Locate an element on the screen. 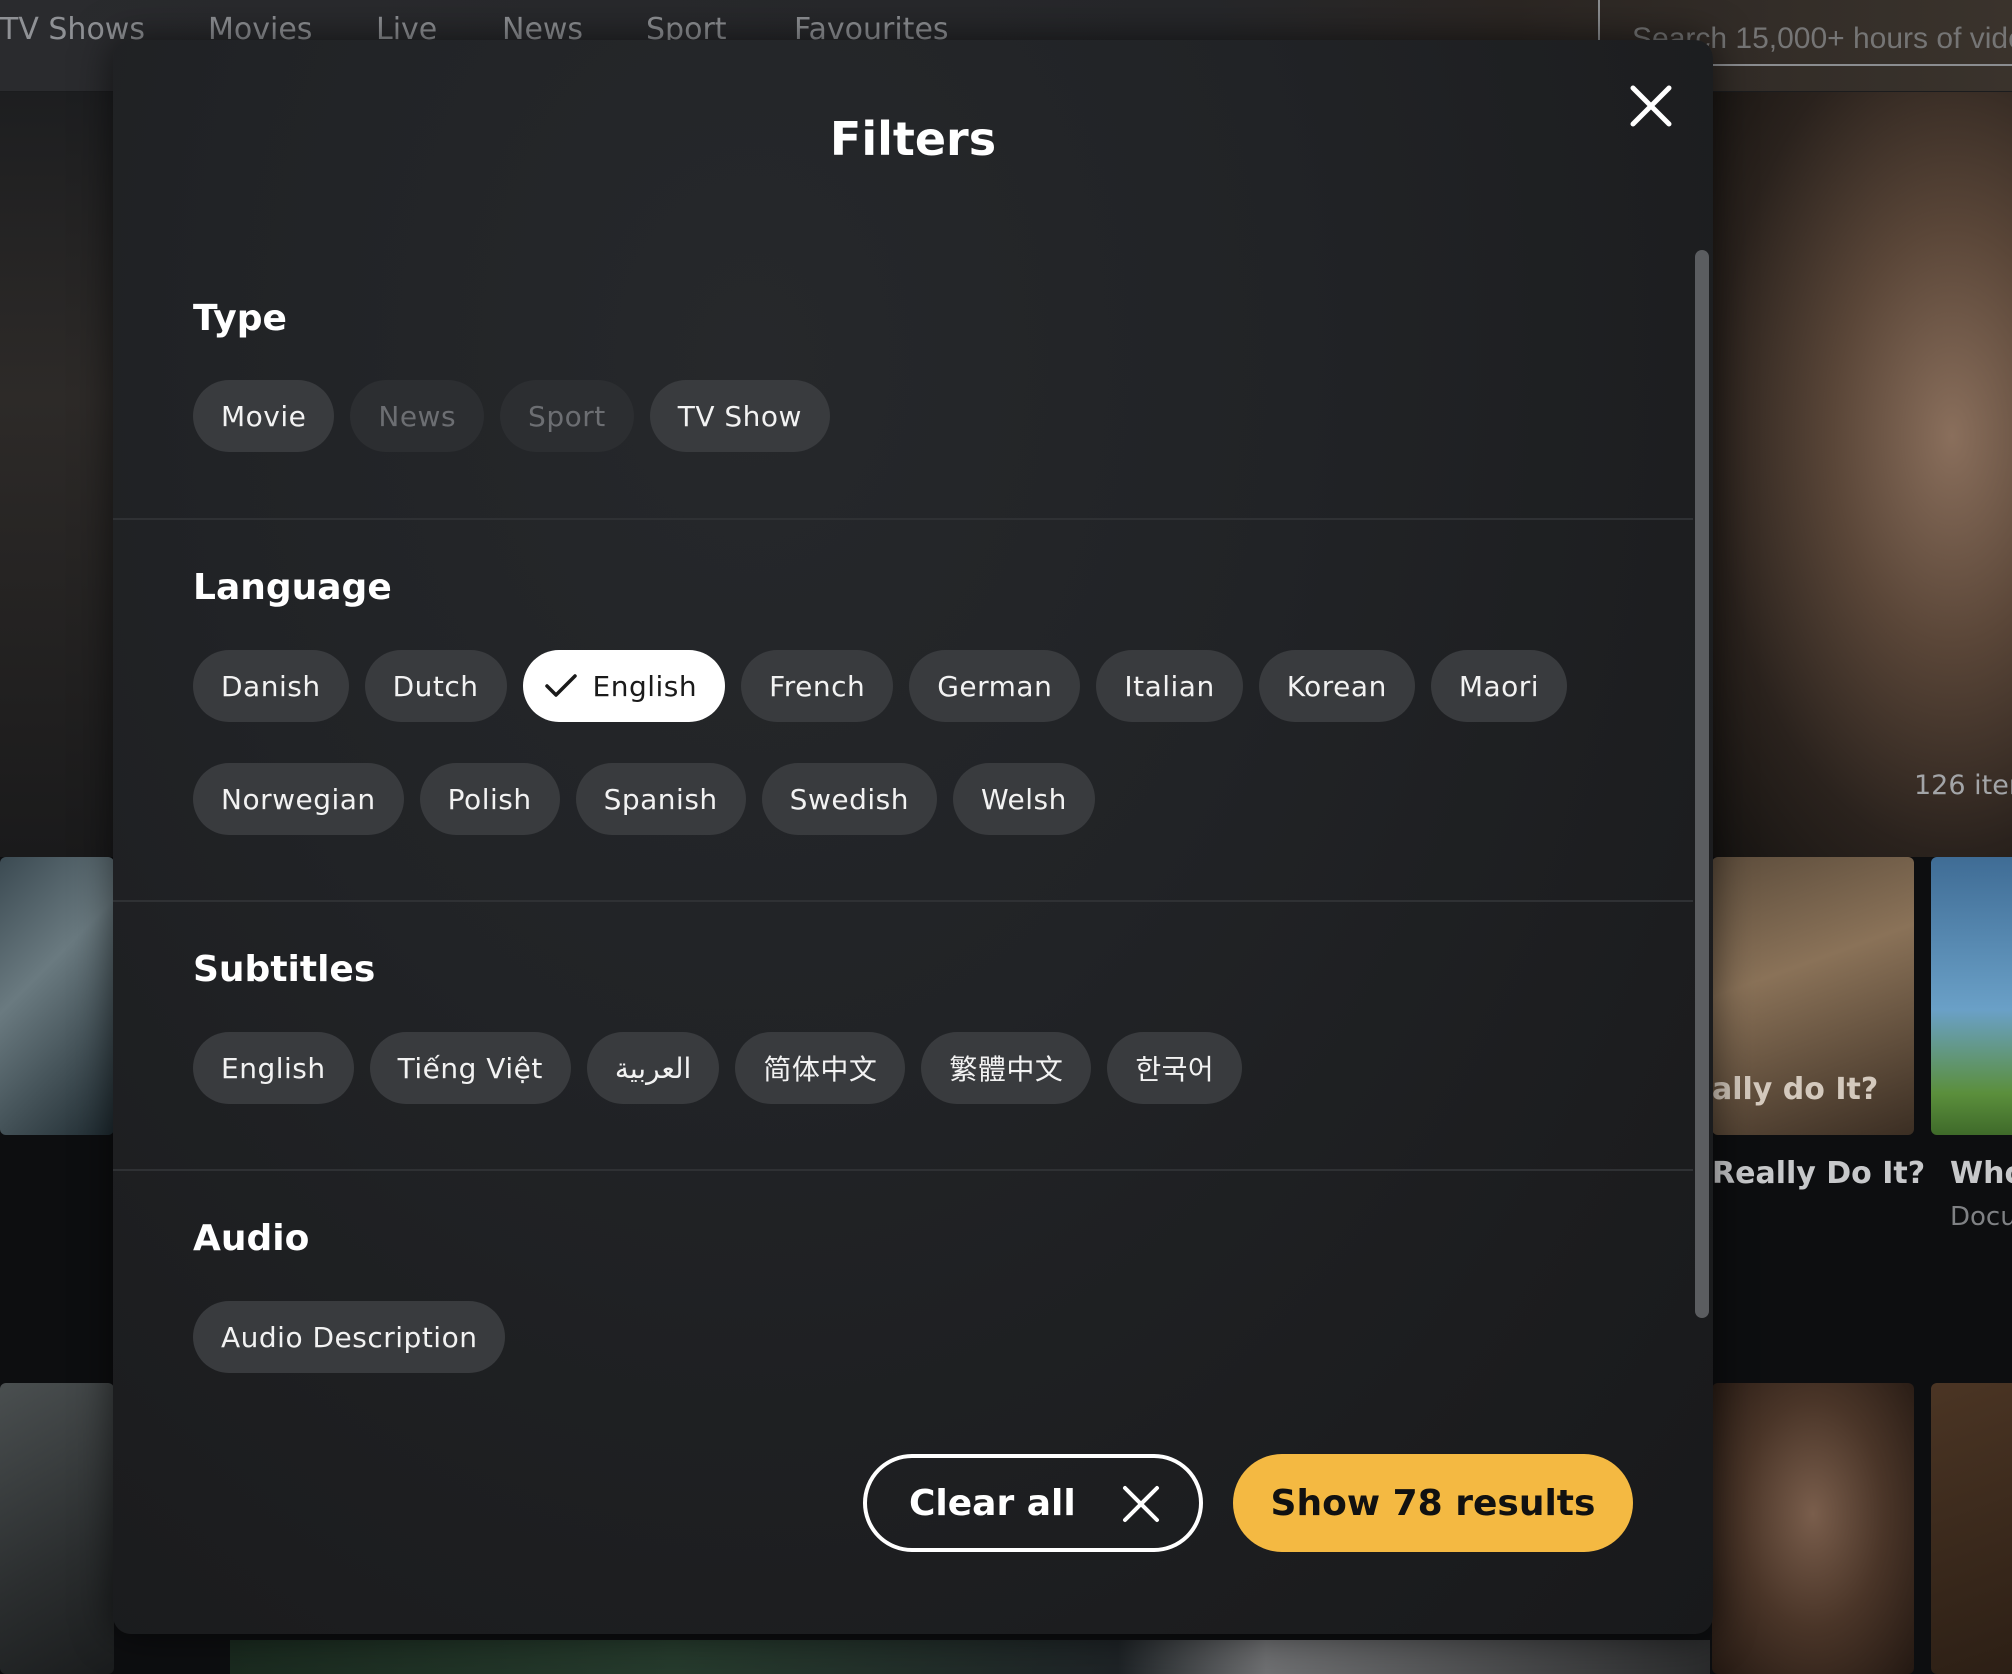 The image size is (2012, 1674). language-chip-spanish: Spanish is located at coordinates (660, 799).